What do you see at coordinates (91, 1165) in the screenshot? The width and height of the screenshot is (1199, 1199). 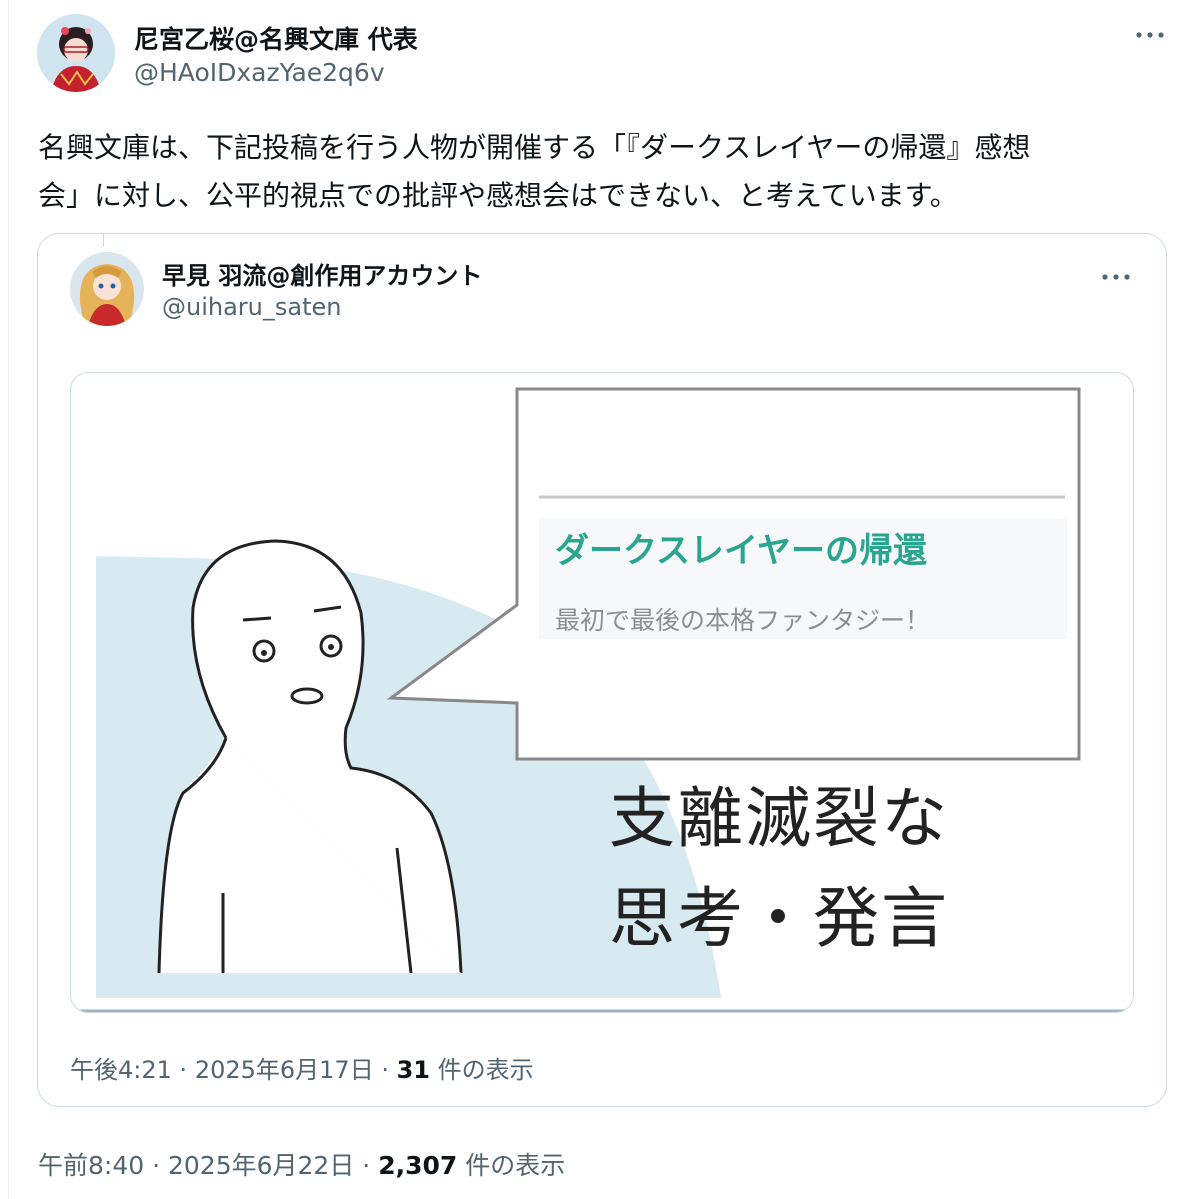 I see `tweet-time: 午前8:40` at bounding box center [91, 1165].